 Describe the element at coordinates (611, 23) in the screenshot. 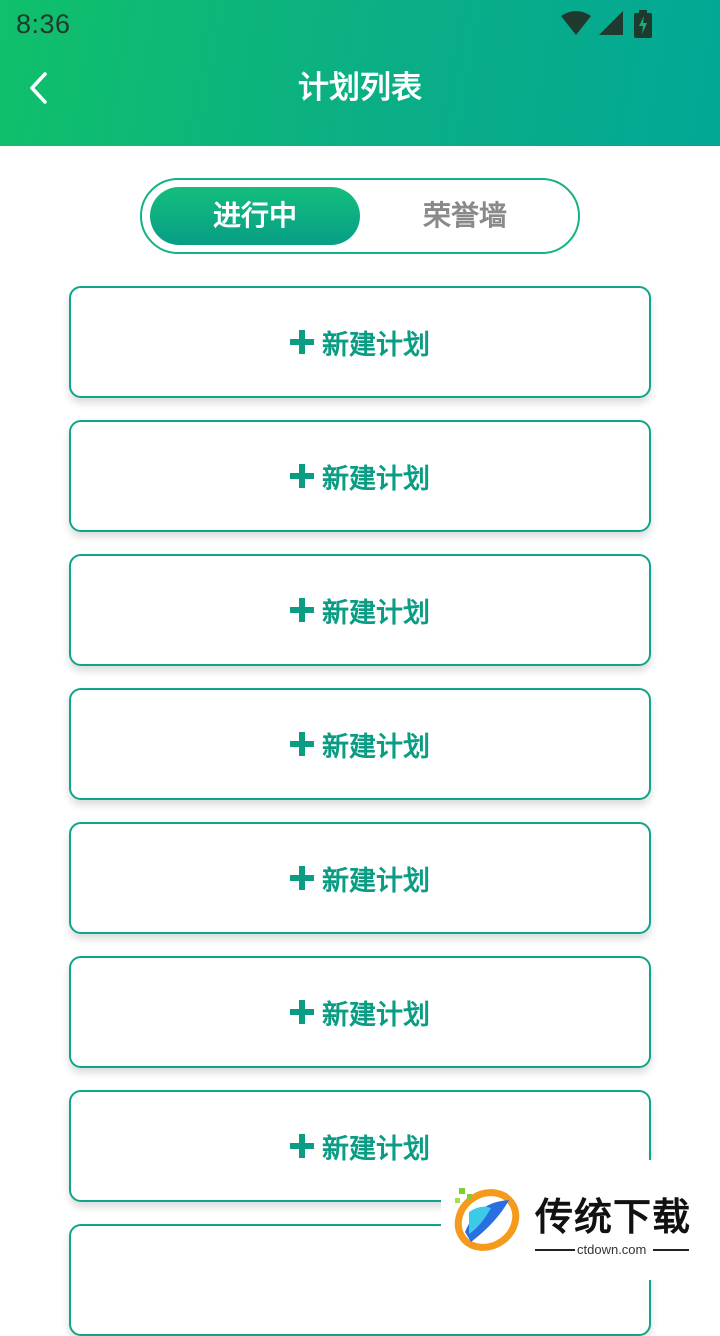

I see `signal-icon` at that location.